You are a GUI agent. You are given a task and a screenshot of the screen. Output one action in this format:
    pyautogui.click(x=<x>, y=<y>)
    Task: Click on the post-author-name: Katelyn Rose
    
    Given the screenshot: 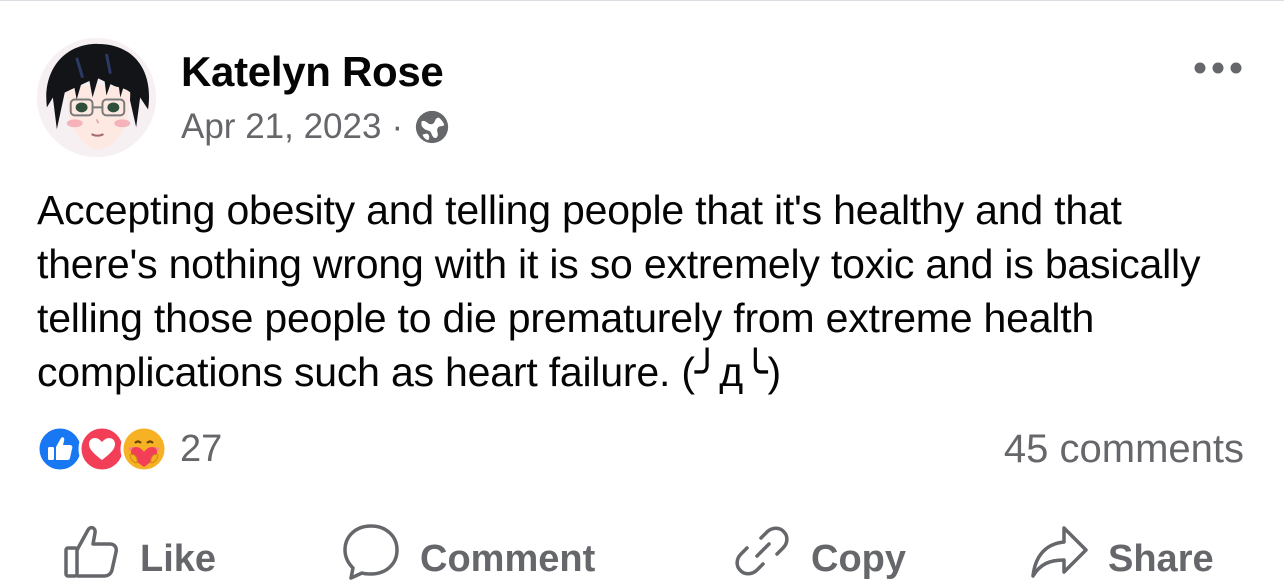 What is the action you would take?
    pyautogui.click(x=312, y=72)
    